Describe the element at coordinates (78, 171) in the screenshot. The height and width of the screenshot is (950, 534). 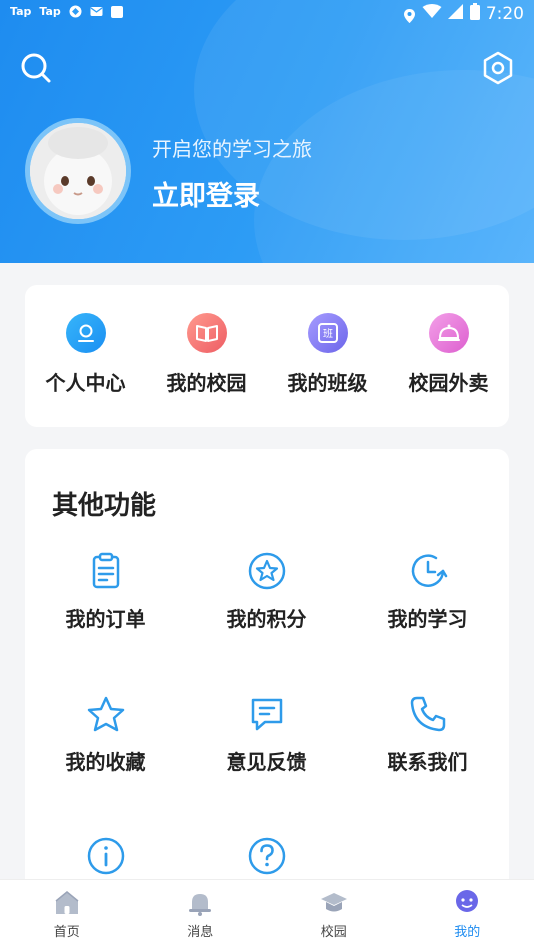
I see `avatar` at that location.